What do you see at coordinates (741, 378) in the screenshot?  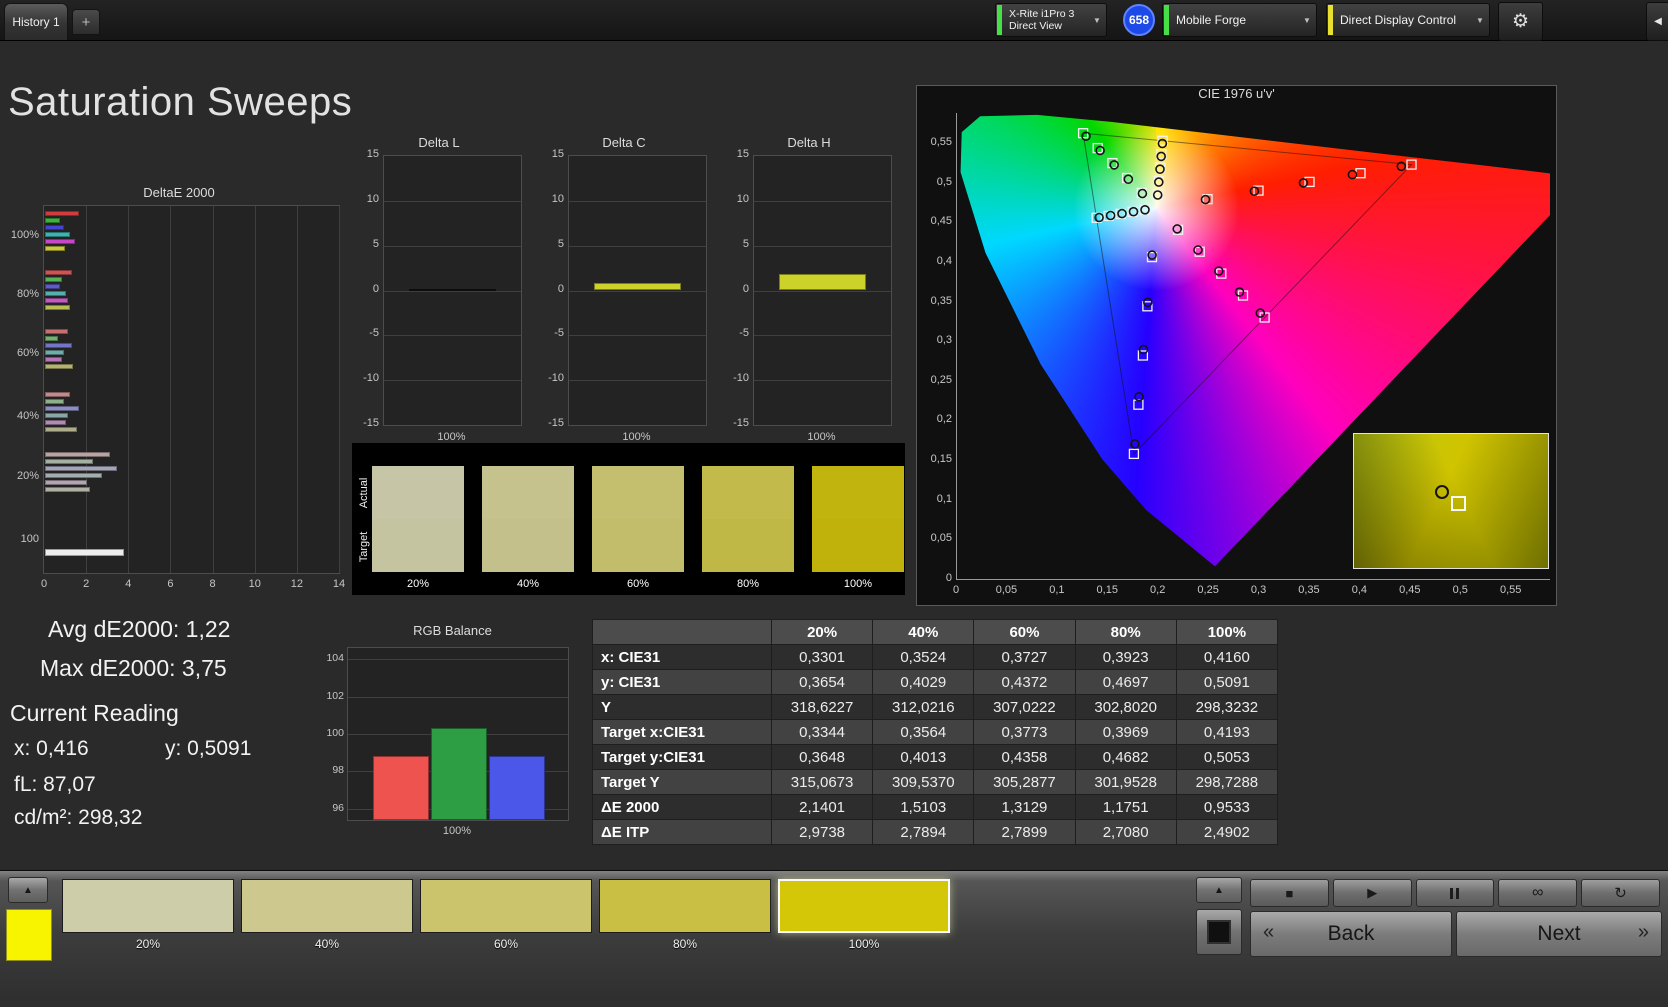 I see `y-tick-label: -10` at bounding box center [741, 378].